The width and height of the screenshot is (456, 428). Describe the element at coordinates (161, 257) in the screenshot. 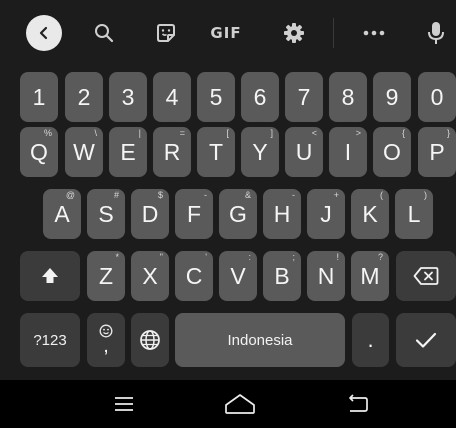

I see `key-hint: "` at that location.